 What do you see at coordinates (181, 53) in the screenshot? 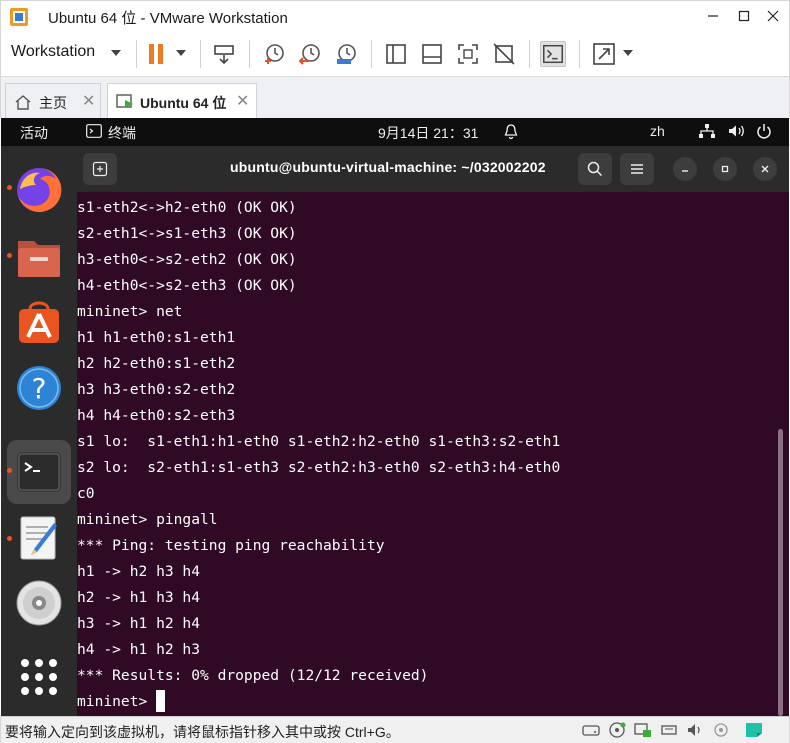
I see `power-menu-caret-icon` at bounding box center [181, 53].